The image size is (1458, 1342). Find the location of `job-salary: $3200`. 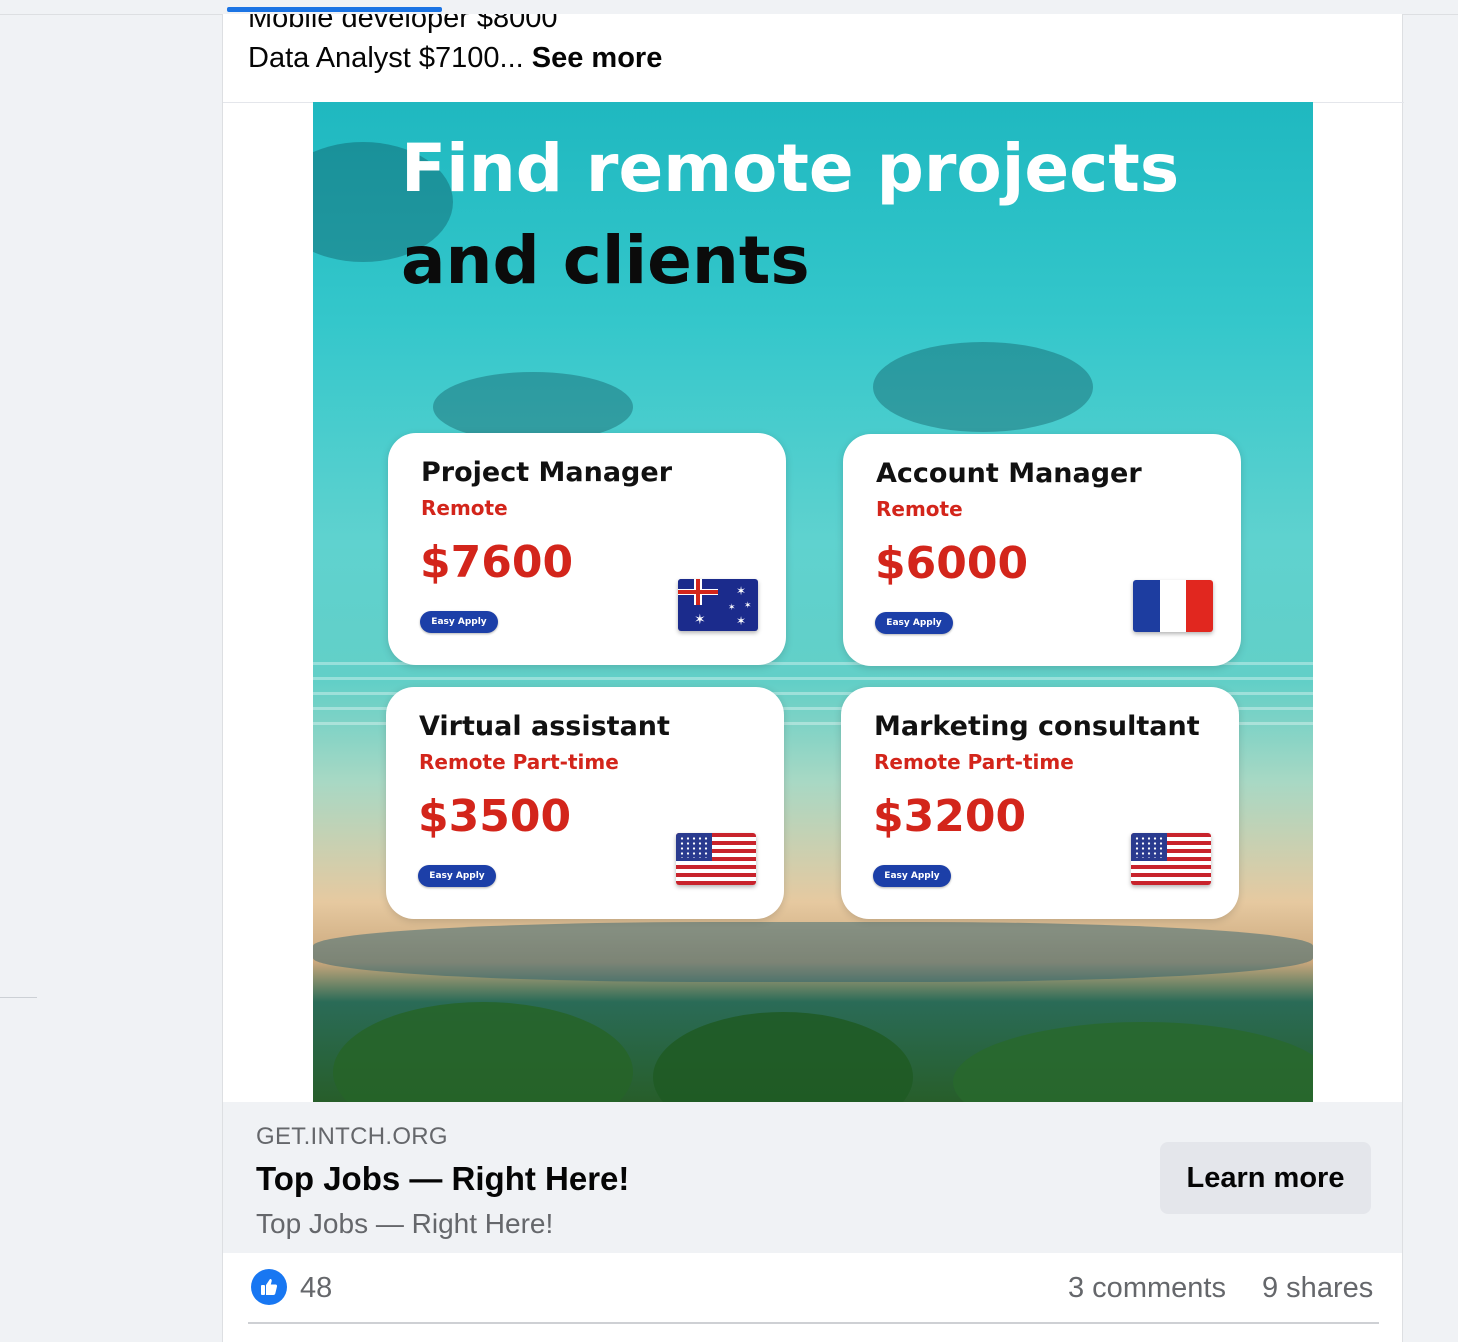

job-salary: $3200 is located at coordinates (950, 816).